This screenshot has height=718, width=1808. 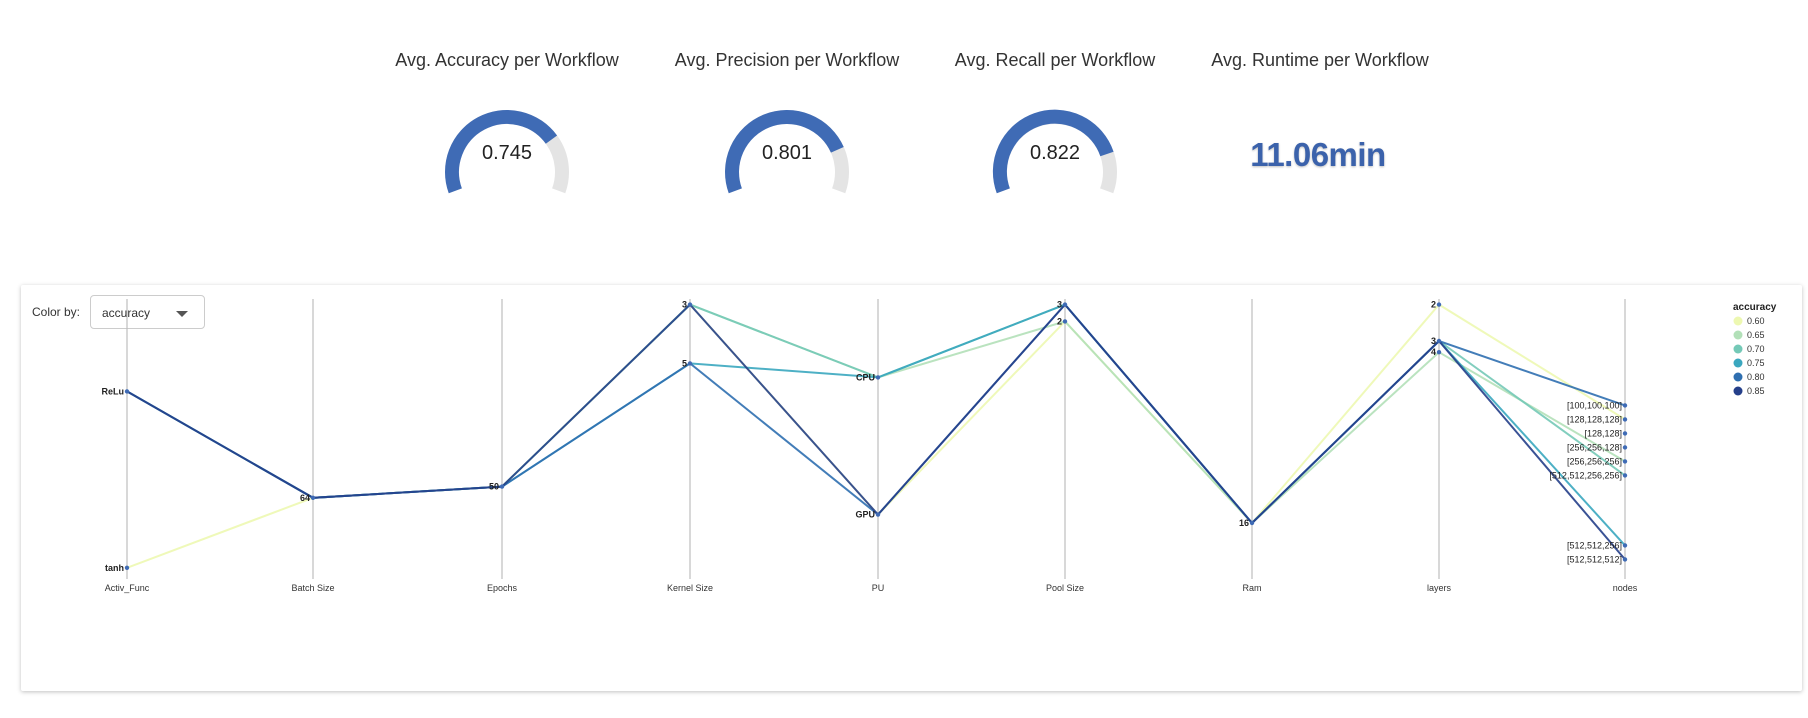 What do you see at coordinates (1756, 335) in the screenshot?
I see `legend-label-0-65: 0.65` at bounding box center [1756, 335].